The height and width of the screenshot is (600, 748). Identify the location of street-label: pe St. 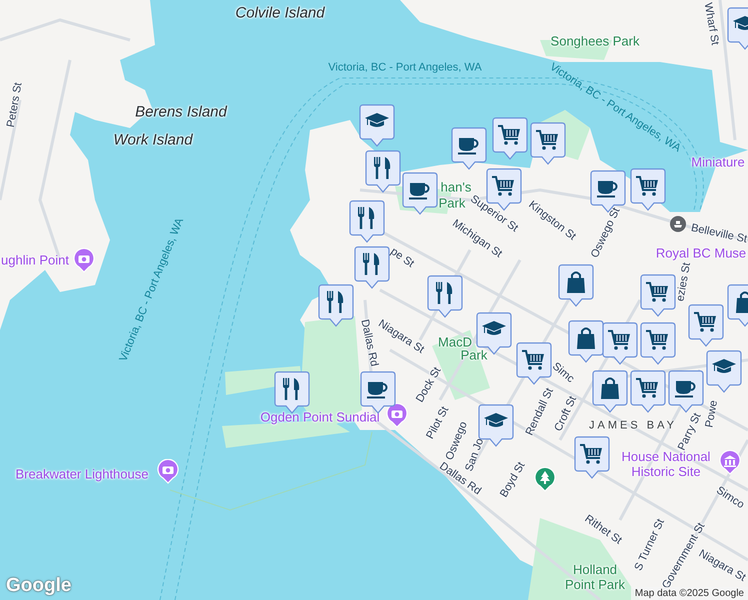
(402, 258).